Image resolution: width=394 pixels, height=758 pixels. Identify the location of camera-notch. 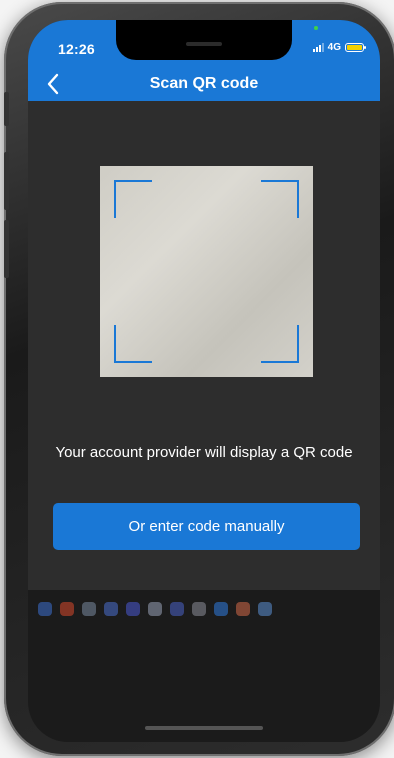
(204, 40).